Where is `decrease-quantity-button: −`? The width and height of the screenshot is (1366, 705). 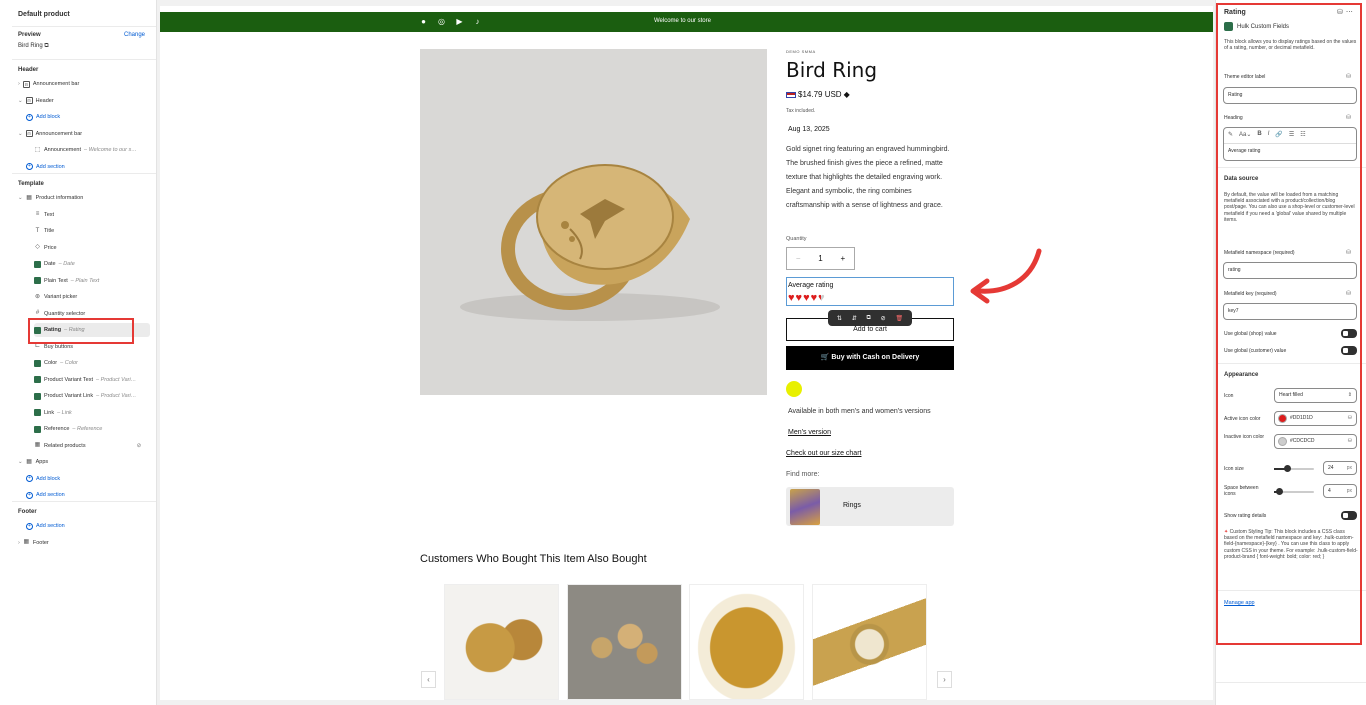 decrease-quantity-button: − is located at coordinates (798, 258).